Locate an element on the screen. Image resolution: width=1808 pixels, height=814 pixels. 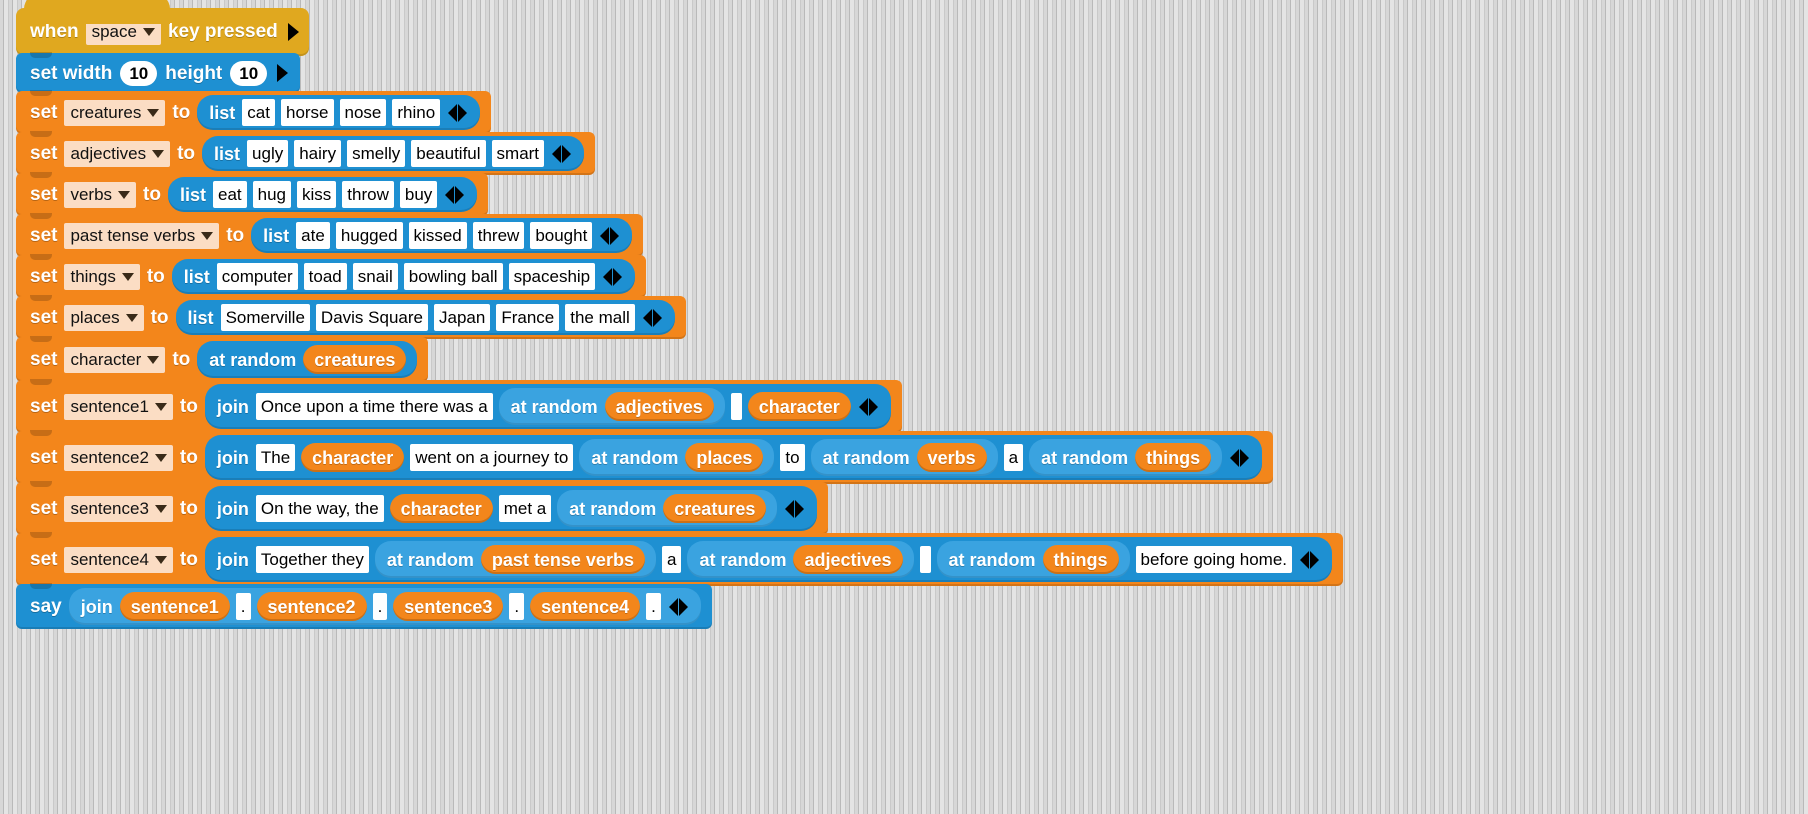
list-item-input: spaceship is located at coordinates (552, 276).